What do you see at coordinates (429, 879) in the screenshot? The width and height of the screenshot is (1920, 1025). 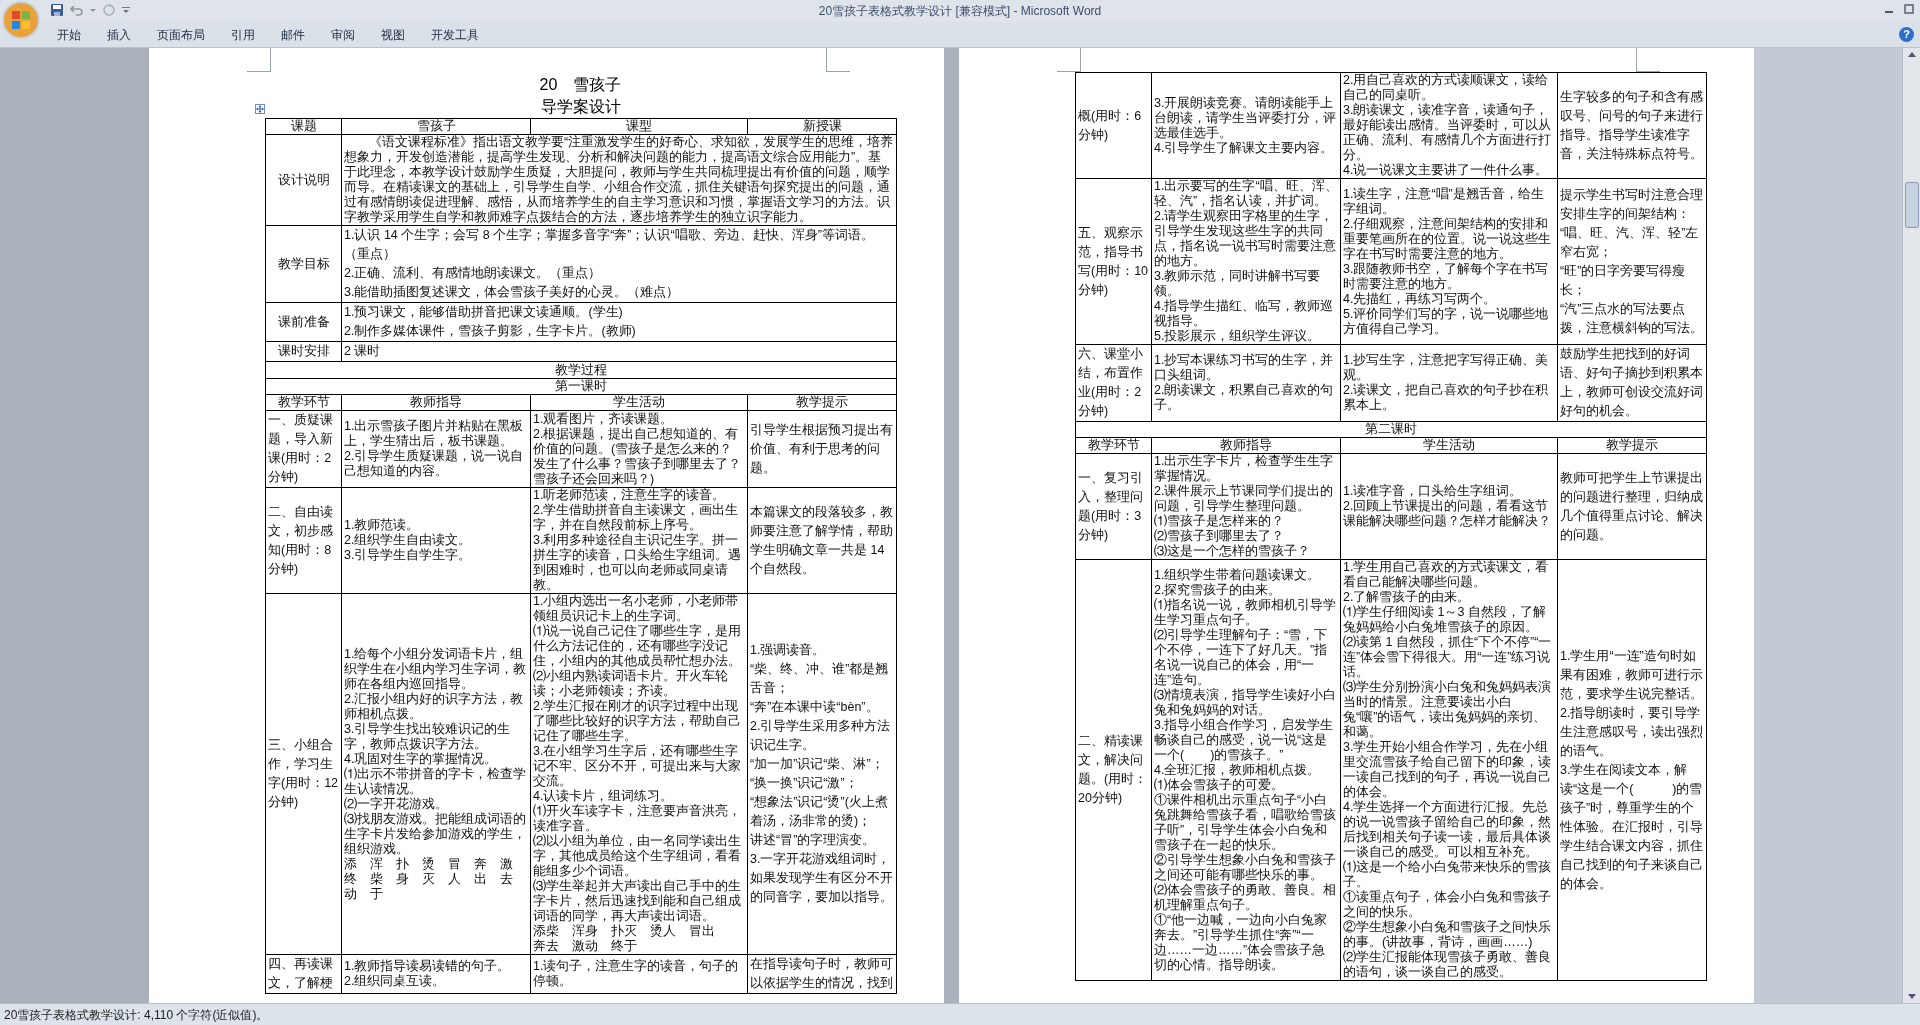 I see `cell-text: 终 柴 身 灭 人 出 去` at bounding box center [429, 879].